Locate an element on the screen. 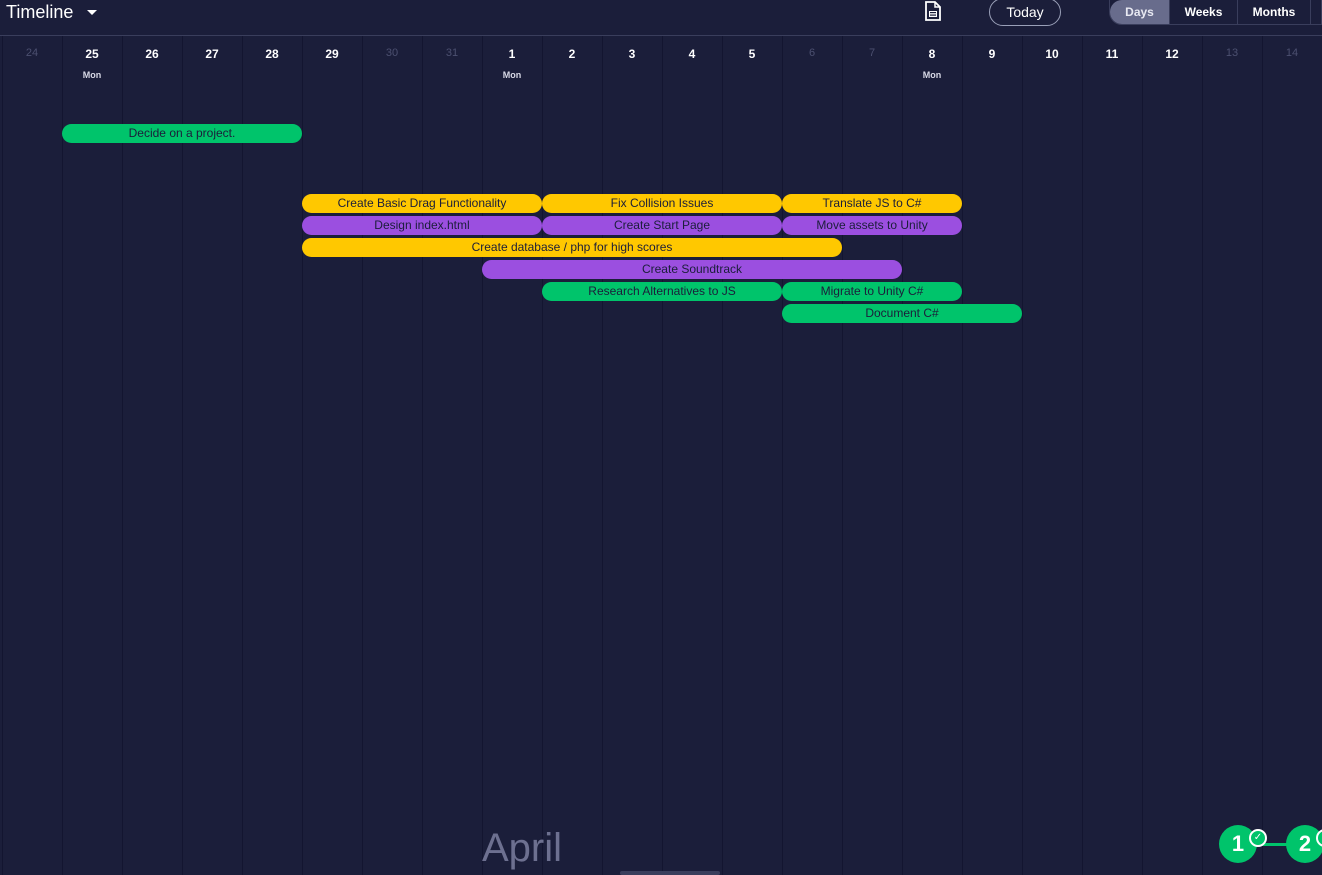 This screenshot has height=875, width=1322. progress-badge-2: 2 is located at coordinates (1304, 844).